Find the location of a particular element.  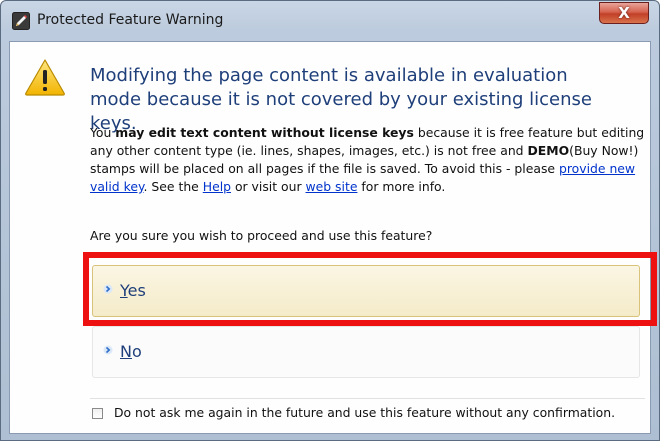

no-label: No is located at coordinates (131, 351).